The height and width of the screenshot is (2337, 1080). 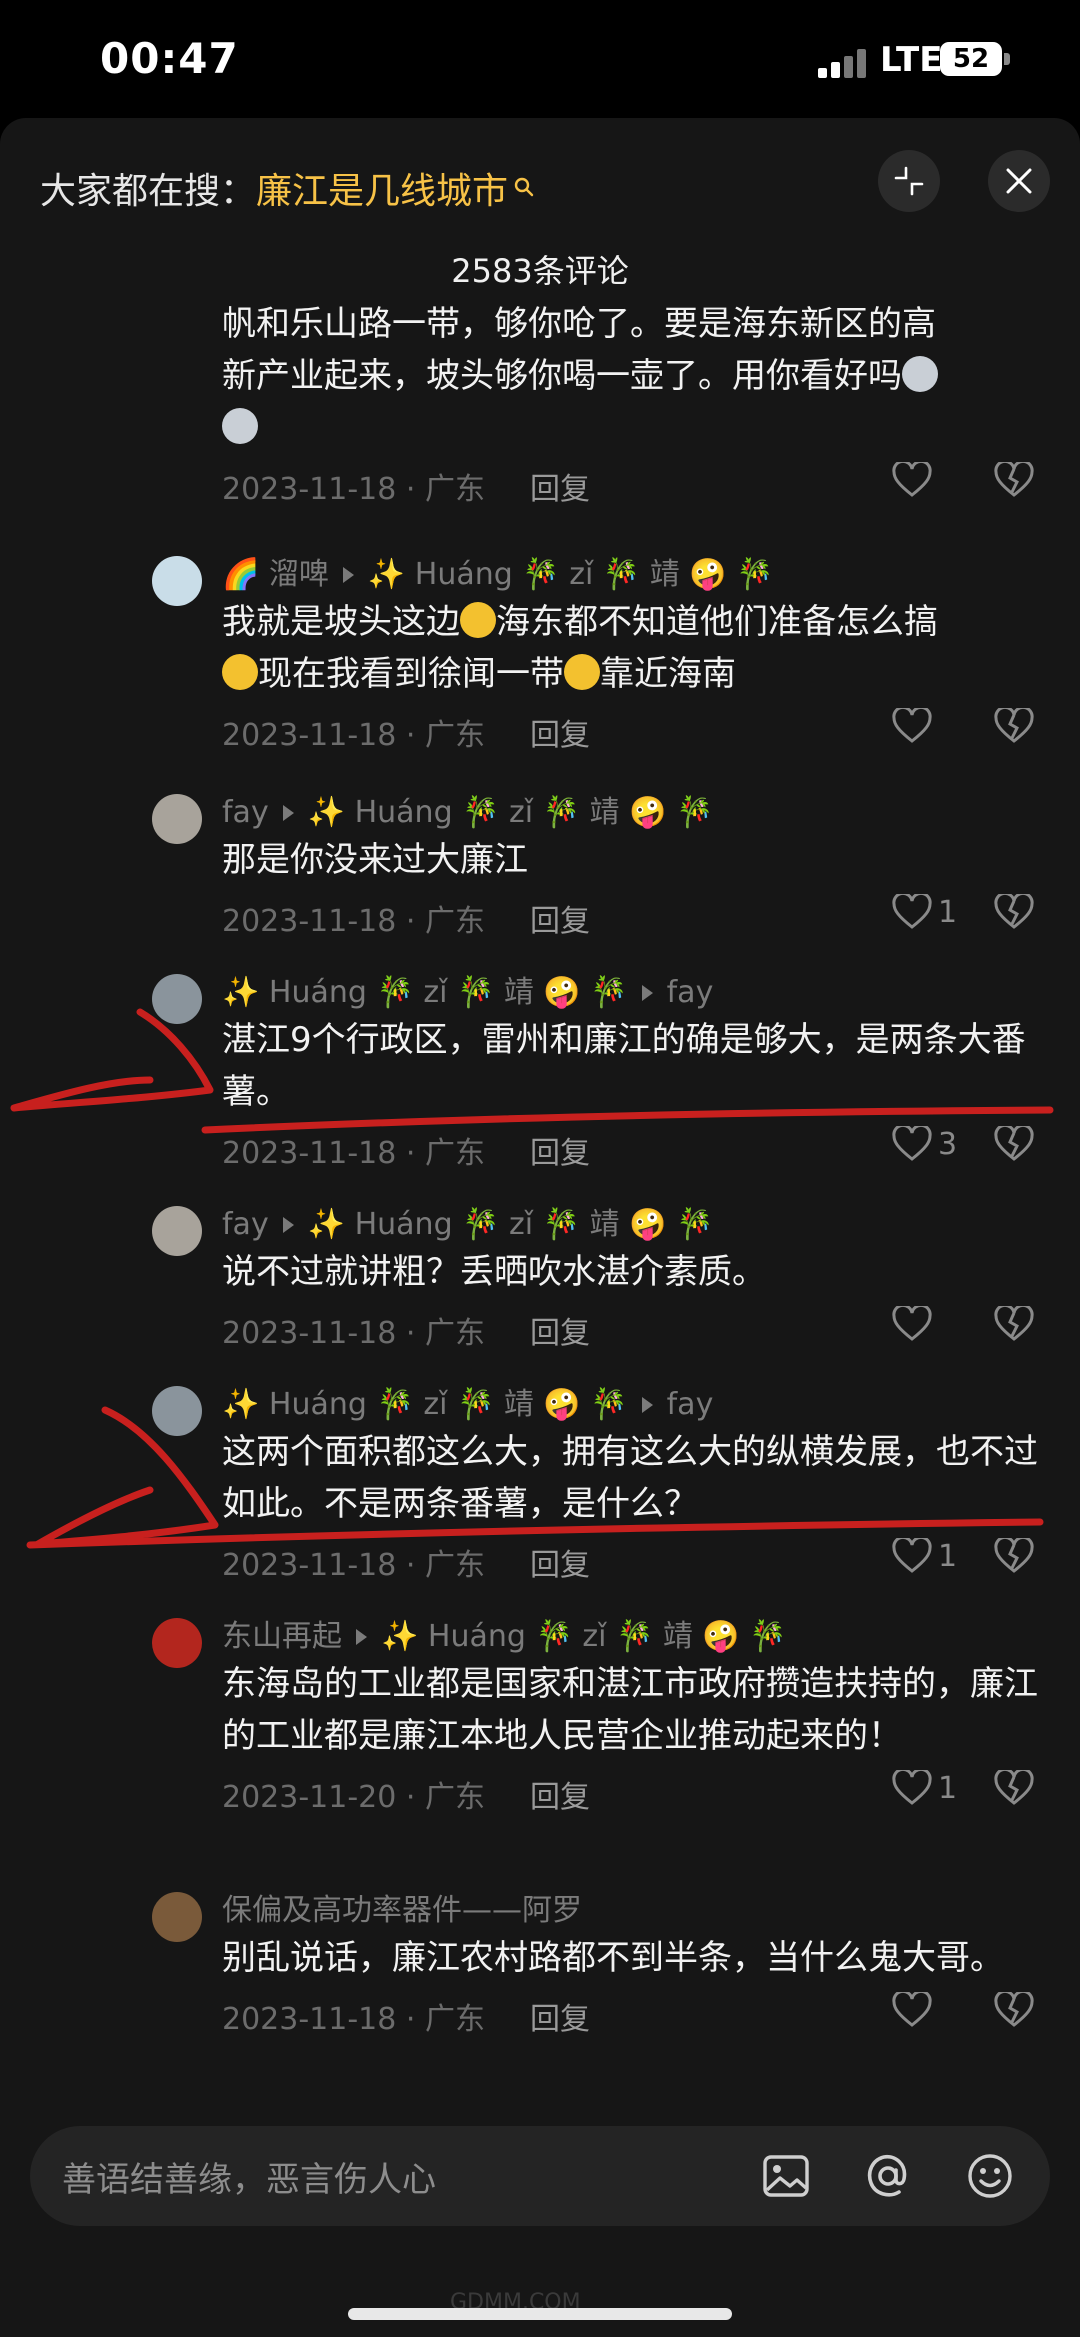 What do you see at coordinates (402, 1911) in the screenshot?
I see `comment-author: 保偏及高功率器件——阿罗` at bounding box center [402, 1911].